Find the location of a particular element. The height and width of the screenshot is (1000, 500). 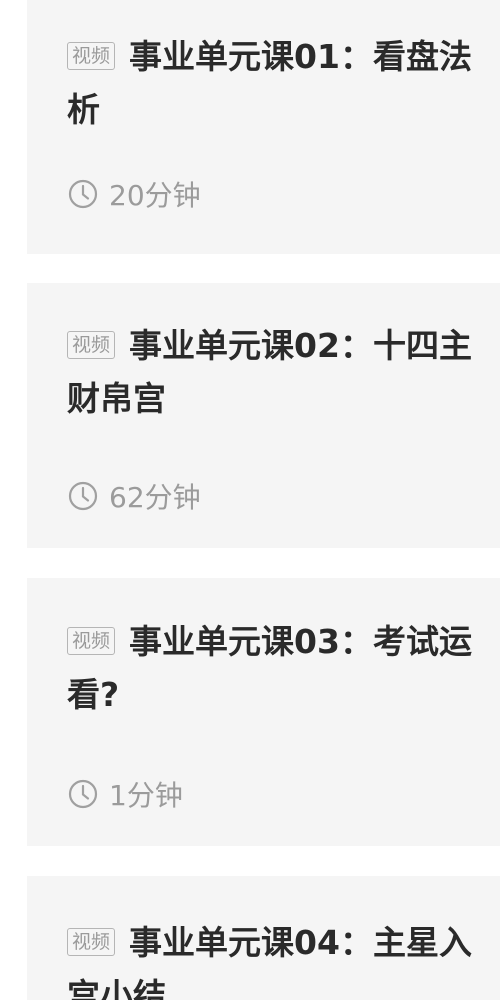

lesson-title-text: 事业单元课02：十四主 is located at coordinates (300, 345).